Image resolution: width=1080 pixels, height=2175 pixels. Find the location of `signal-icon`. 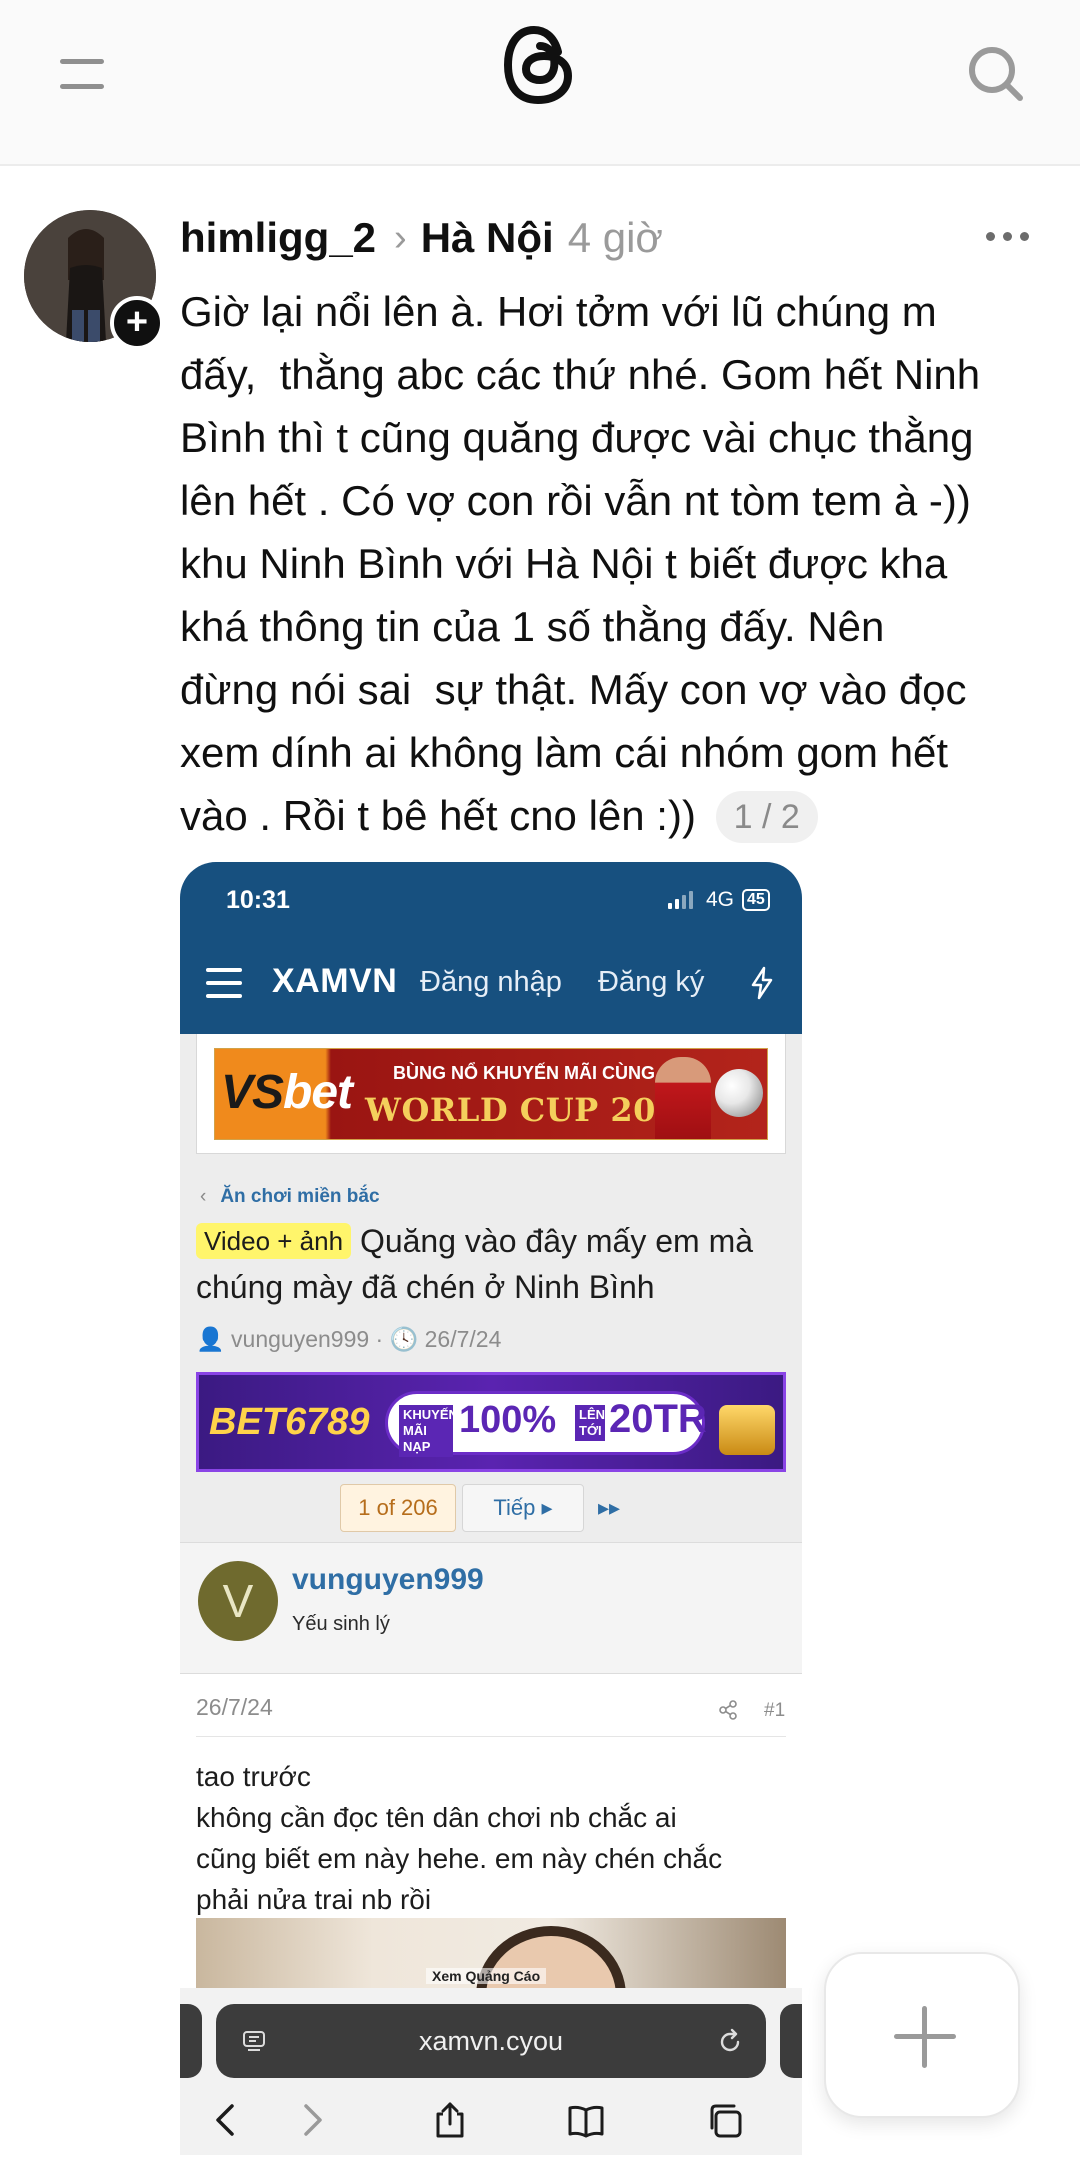

signal-icon is located at coordinates (682, 900).